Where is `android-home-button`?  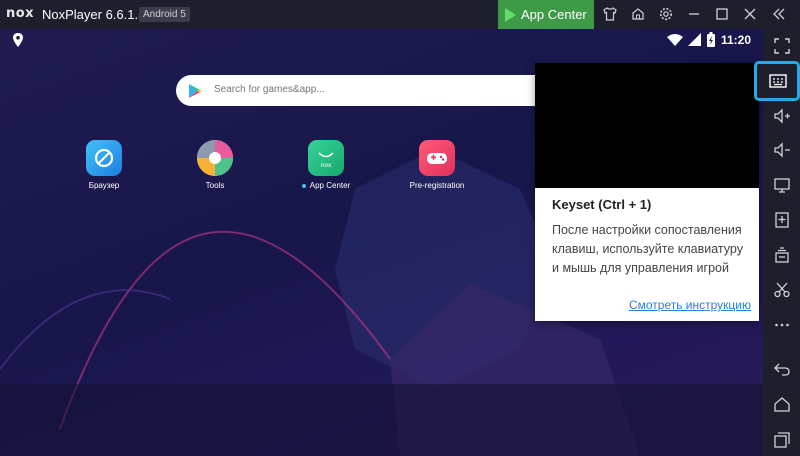
android-home-button is located at coordinates (781, 405).